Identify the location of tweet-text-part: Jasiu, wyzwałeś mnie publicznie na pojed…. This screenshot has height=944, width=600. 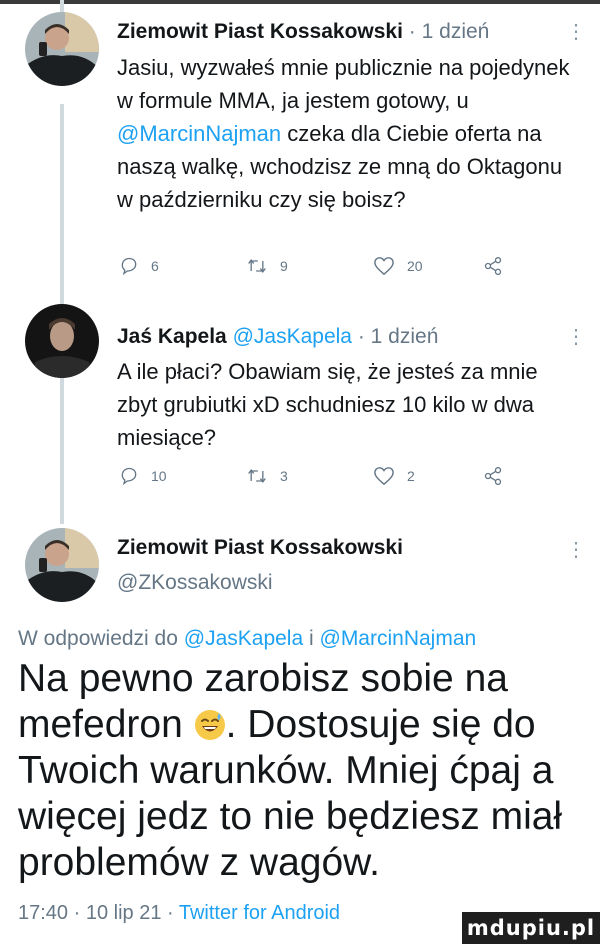
(343, 84).